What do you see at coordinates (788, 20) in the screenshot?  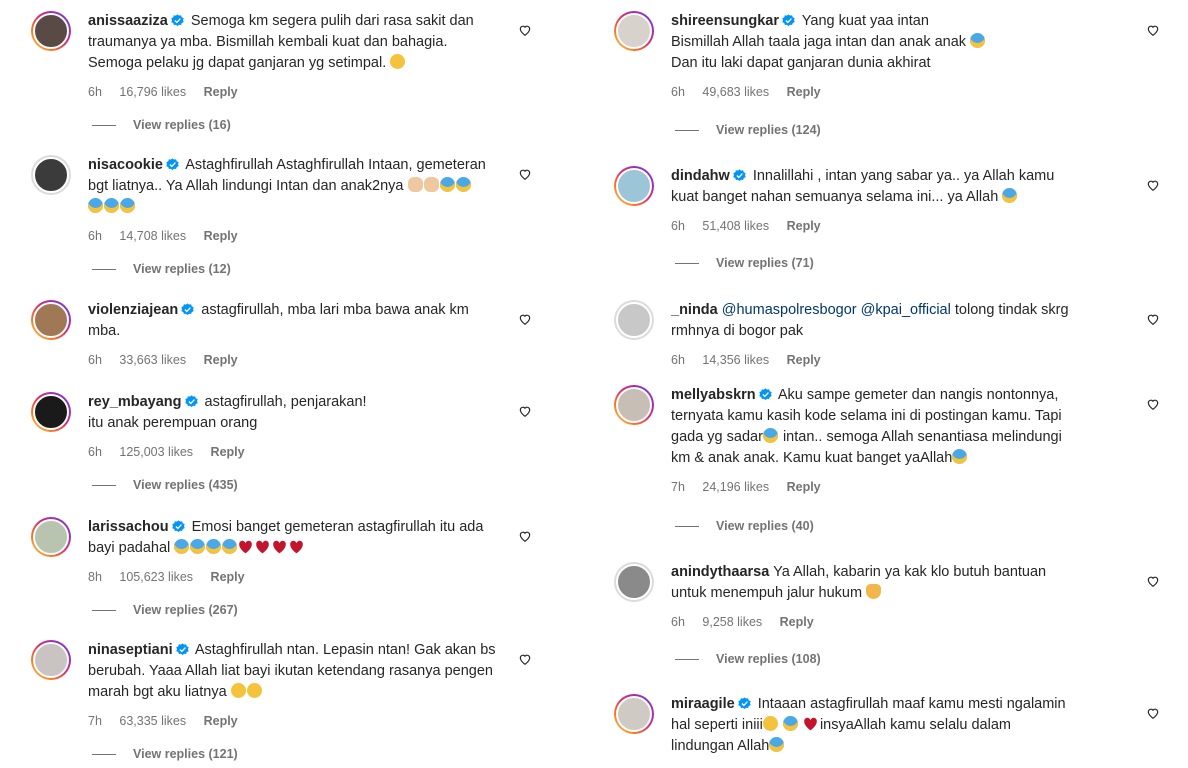 I see `verified-badge-icon` at bounding box center [788, 20].